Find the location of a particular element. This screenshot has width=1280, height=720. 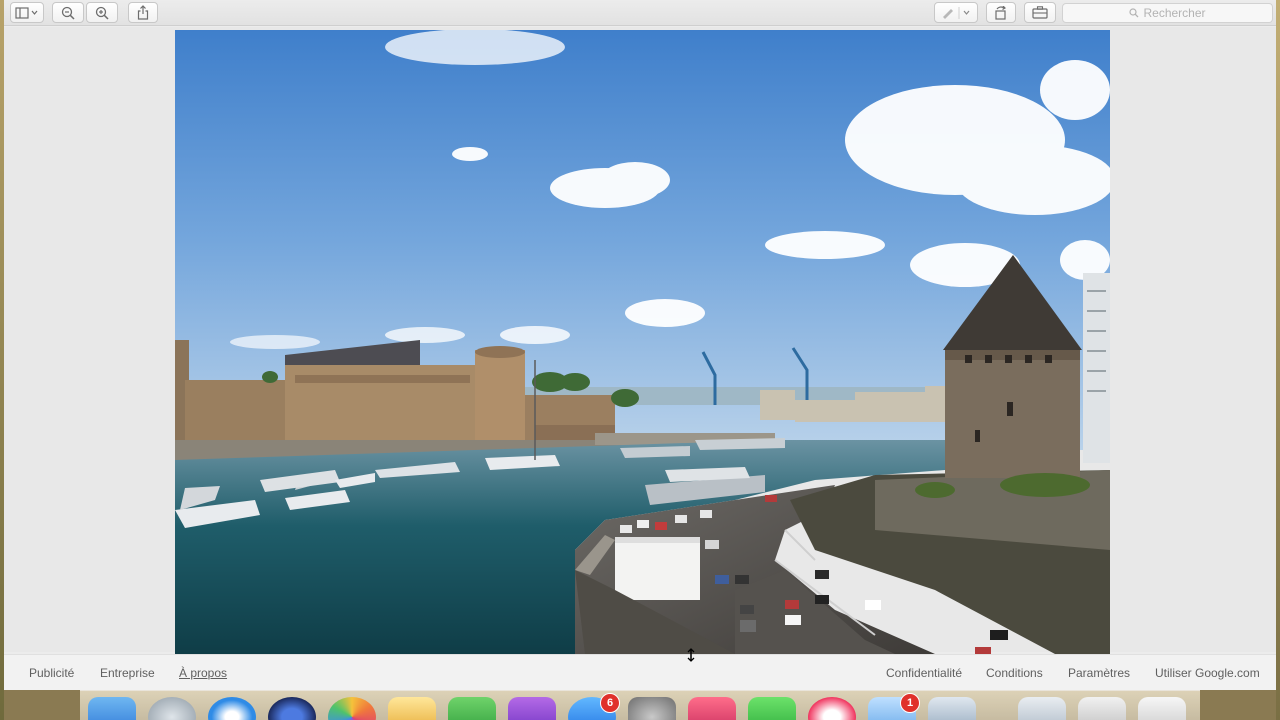

resize-cursor-icon is located at coordinates (691, 655).